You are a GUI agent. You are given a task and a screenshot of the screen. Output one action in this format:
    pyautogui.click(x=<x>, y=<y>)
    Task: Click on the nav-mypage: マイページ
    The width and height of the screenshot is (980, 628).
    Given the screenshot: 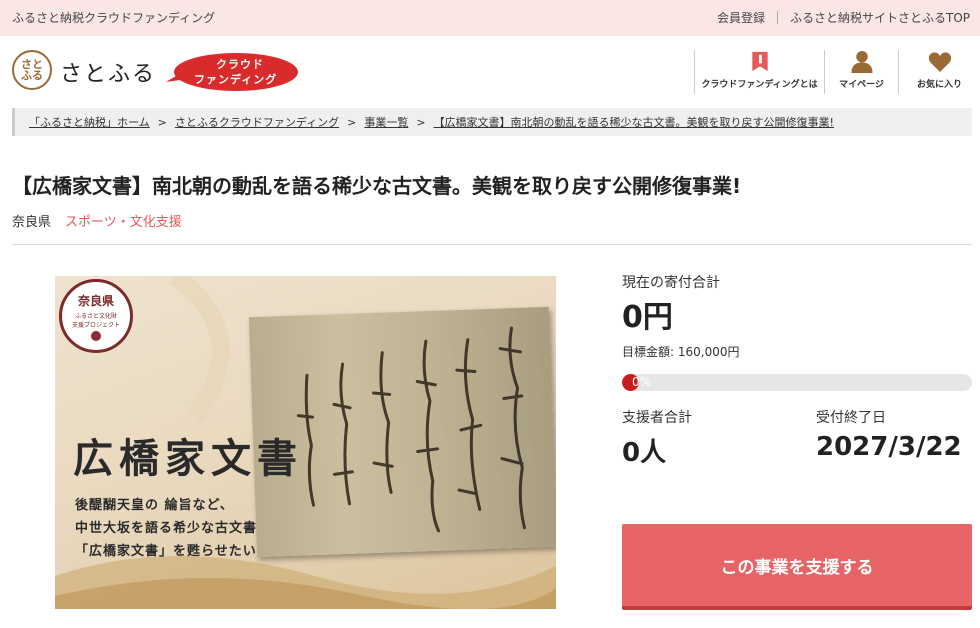 What is the action you would take?
    pyautogui.click(x=861, y=72)
    